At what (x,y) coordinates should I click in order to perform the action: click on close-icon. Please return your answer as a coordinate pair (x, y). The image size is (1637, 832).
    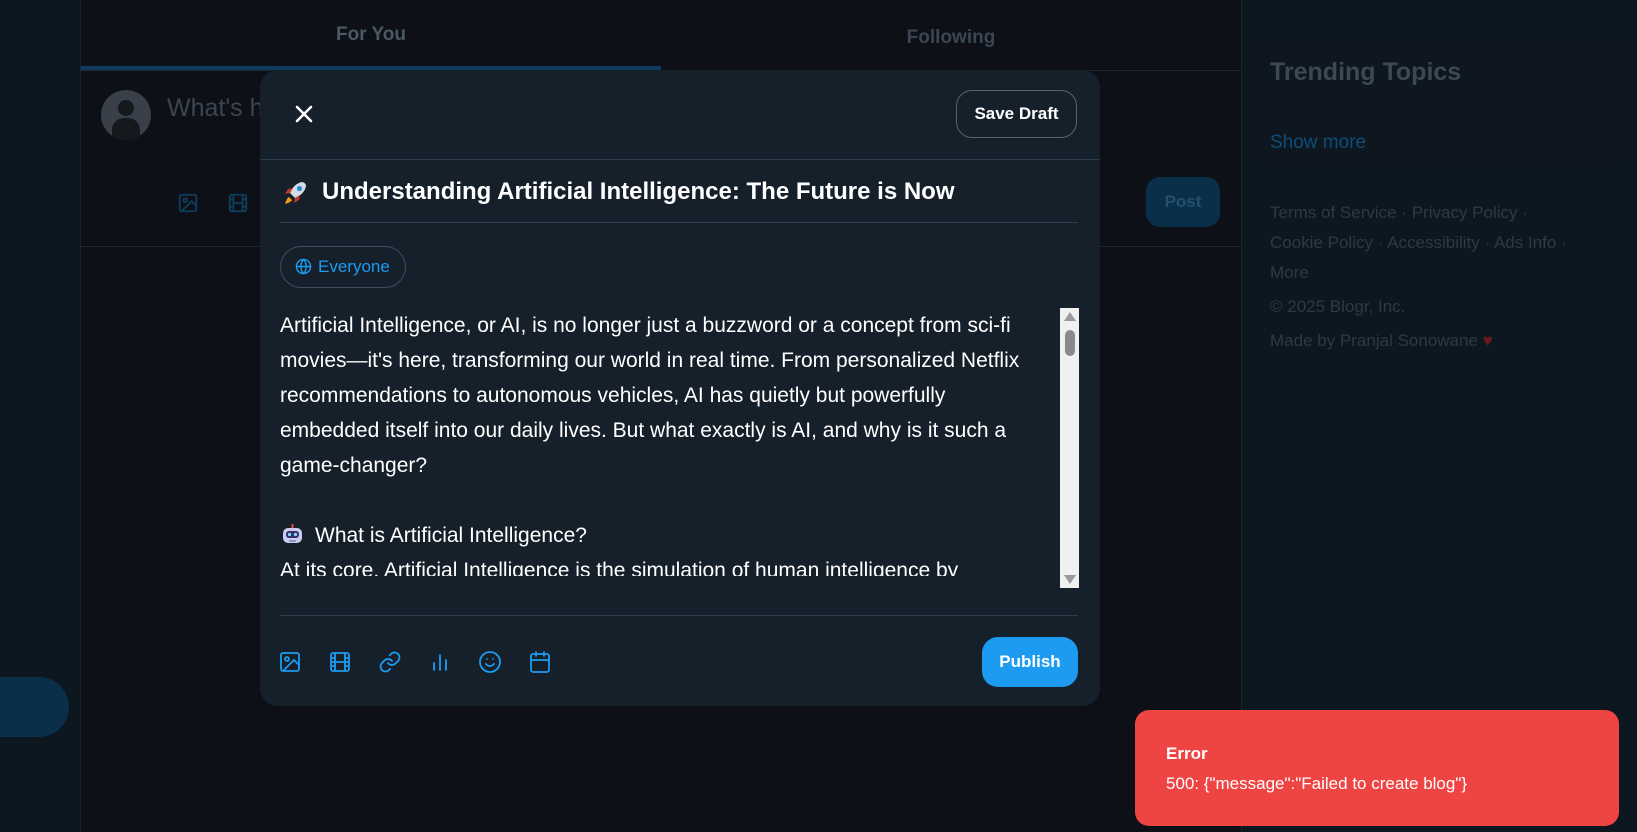
    Looking at the image, I should click on (304, 114).